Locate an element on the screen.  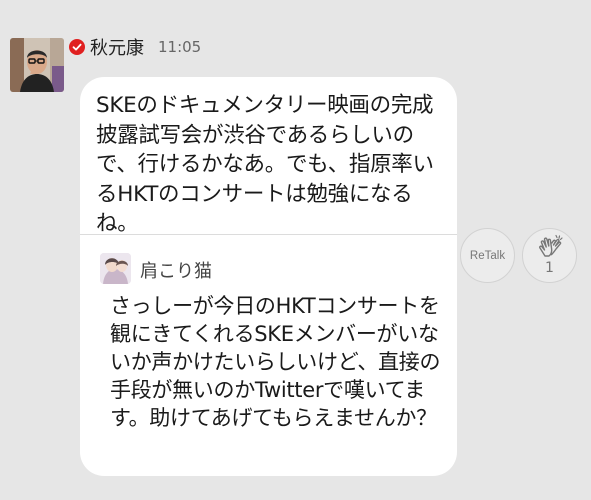
quote-author-avatar is located at coordinates (115, 268).